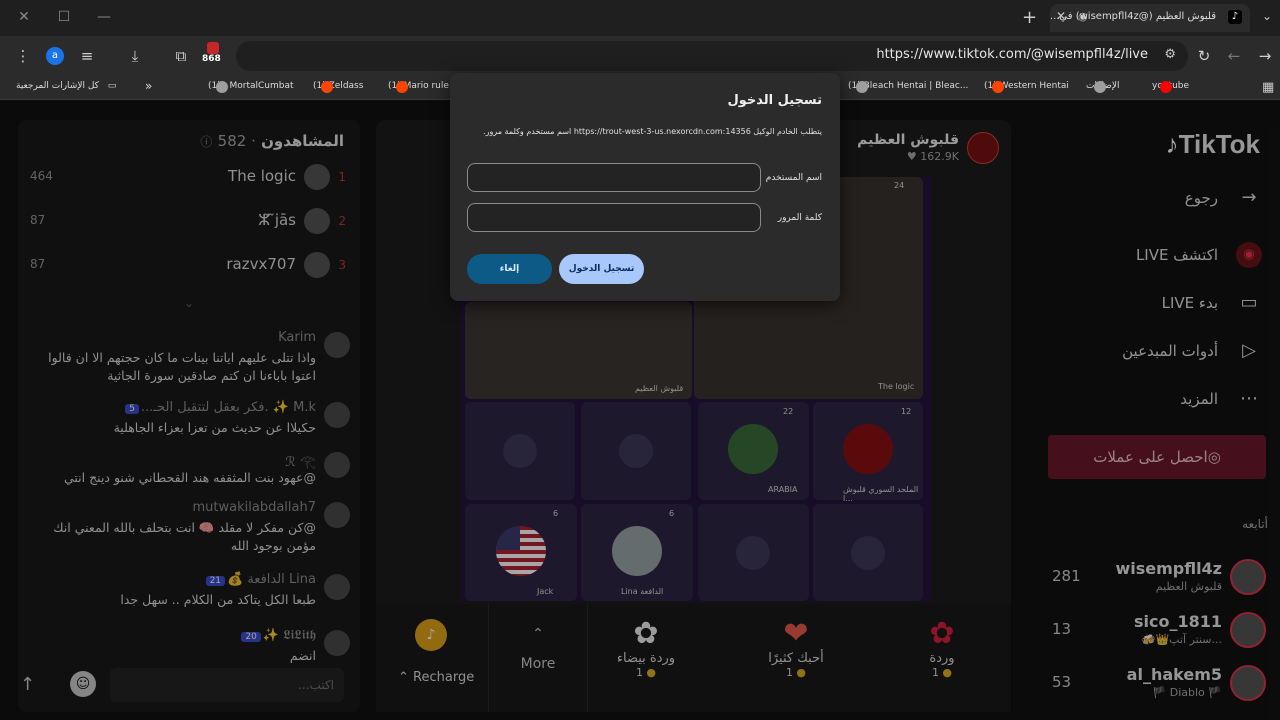 The height and width of the screenshot is (720, 1280). I want to click on maximize-window-icon: ☐, so click(64, 17).